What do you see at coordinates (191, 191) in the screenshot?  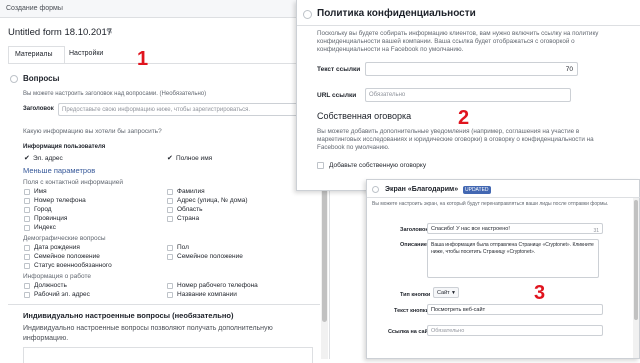 I see `last-name-label: Фамилия` at bounding box center [191, 191].